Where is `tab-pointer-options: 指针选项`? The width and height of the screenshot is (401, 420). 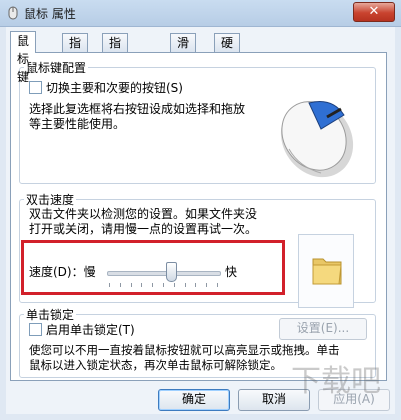 tab-pointer-options: 指针选项 is located at coordinates (115, 68).